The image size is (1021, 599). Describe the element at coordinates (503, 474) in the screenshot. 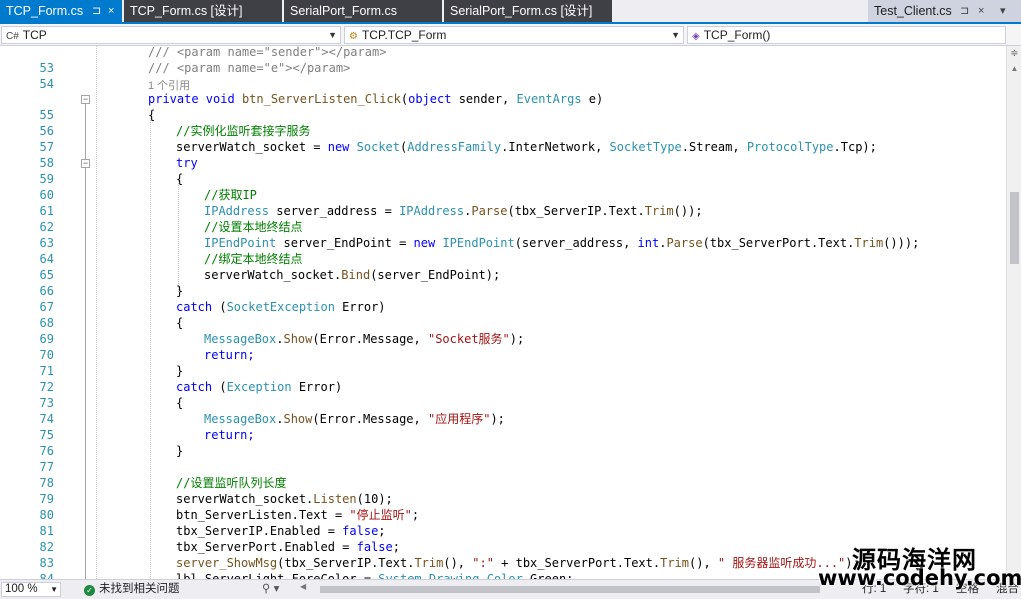

I see `code-line: 78` at that location.